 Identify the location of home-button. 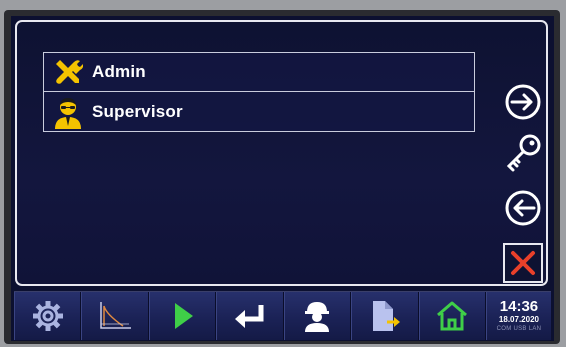
(452, 316).